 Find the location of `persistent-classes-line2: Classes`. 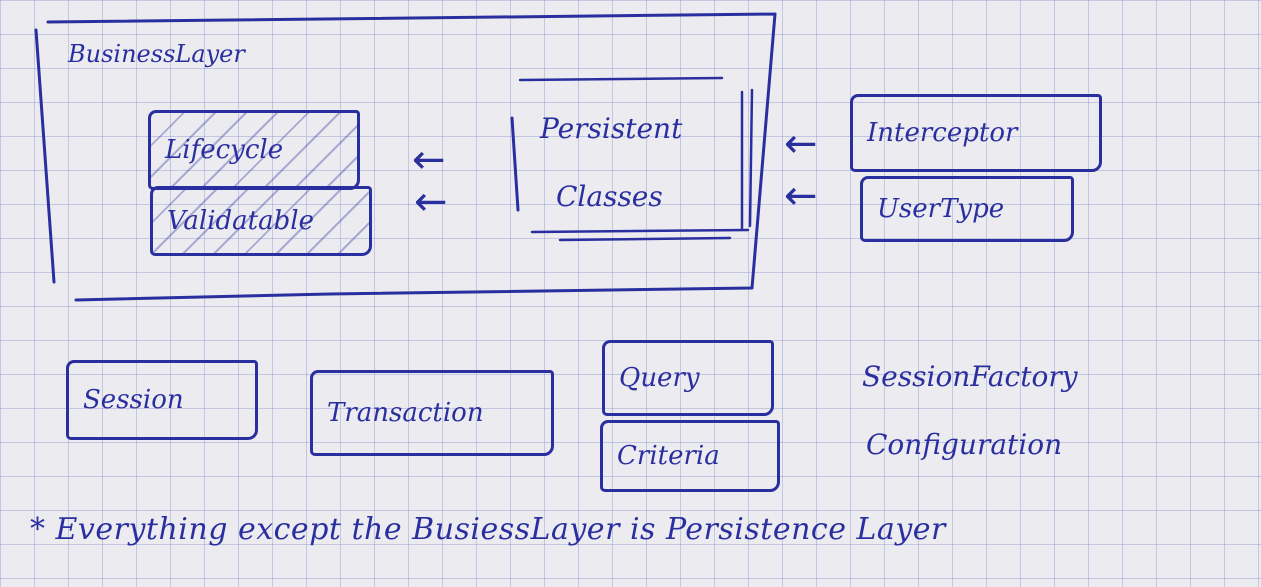

persistent-classes-line2: Classes is located at coordinates (609, 196).